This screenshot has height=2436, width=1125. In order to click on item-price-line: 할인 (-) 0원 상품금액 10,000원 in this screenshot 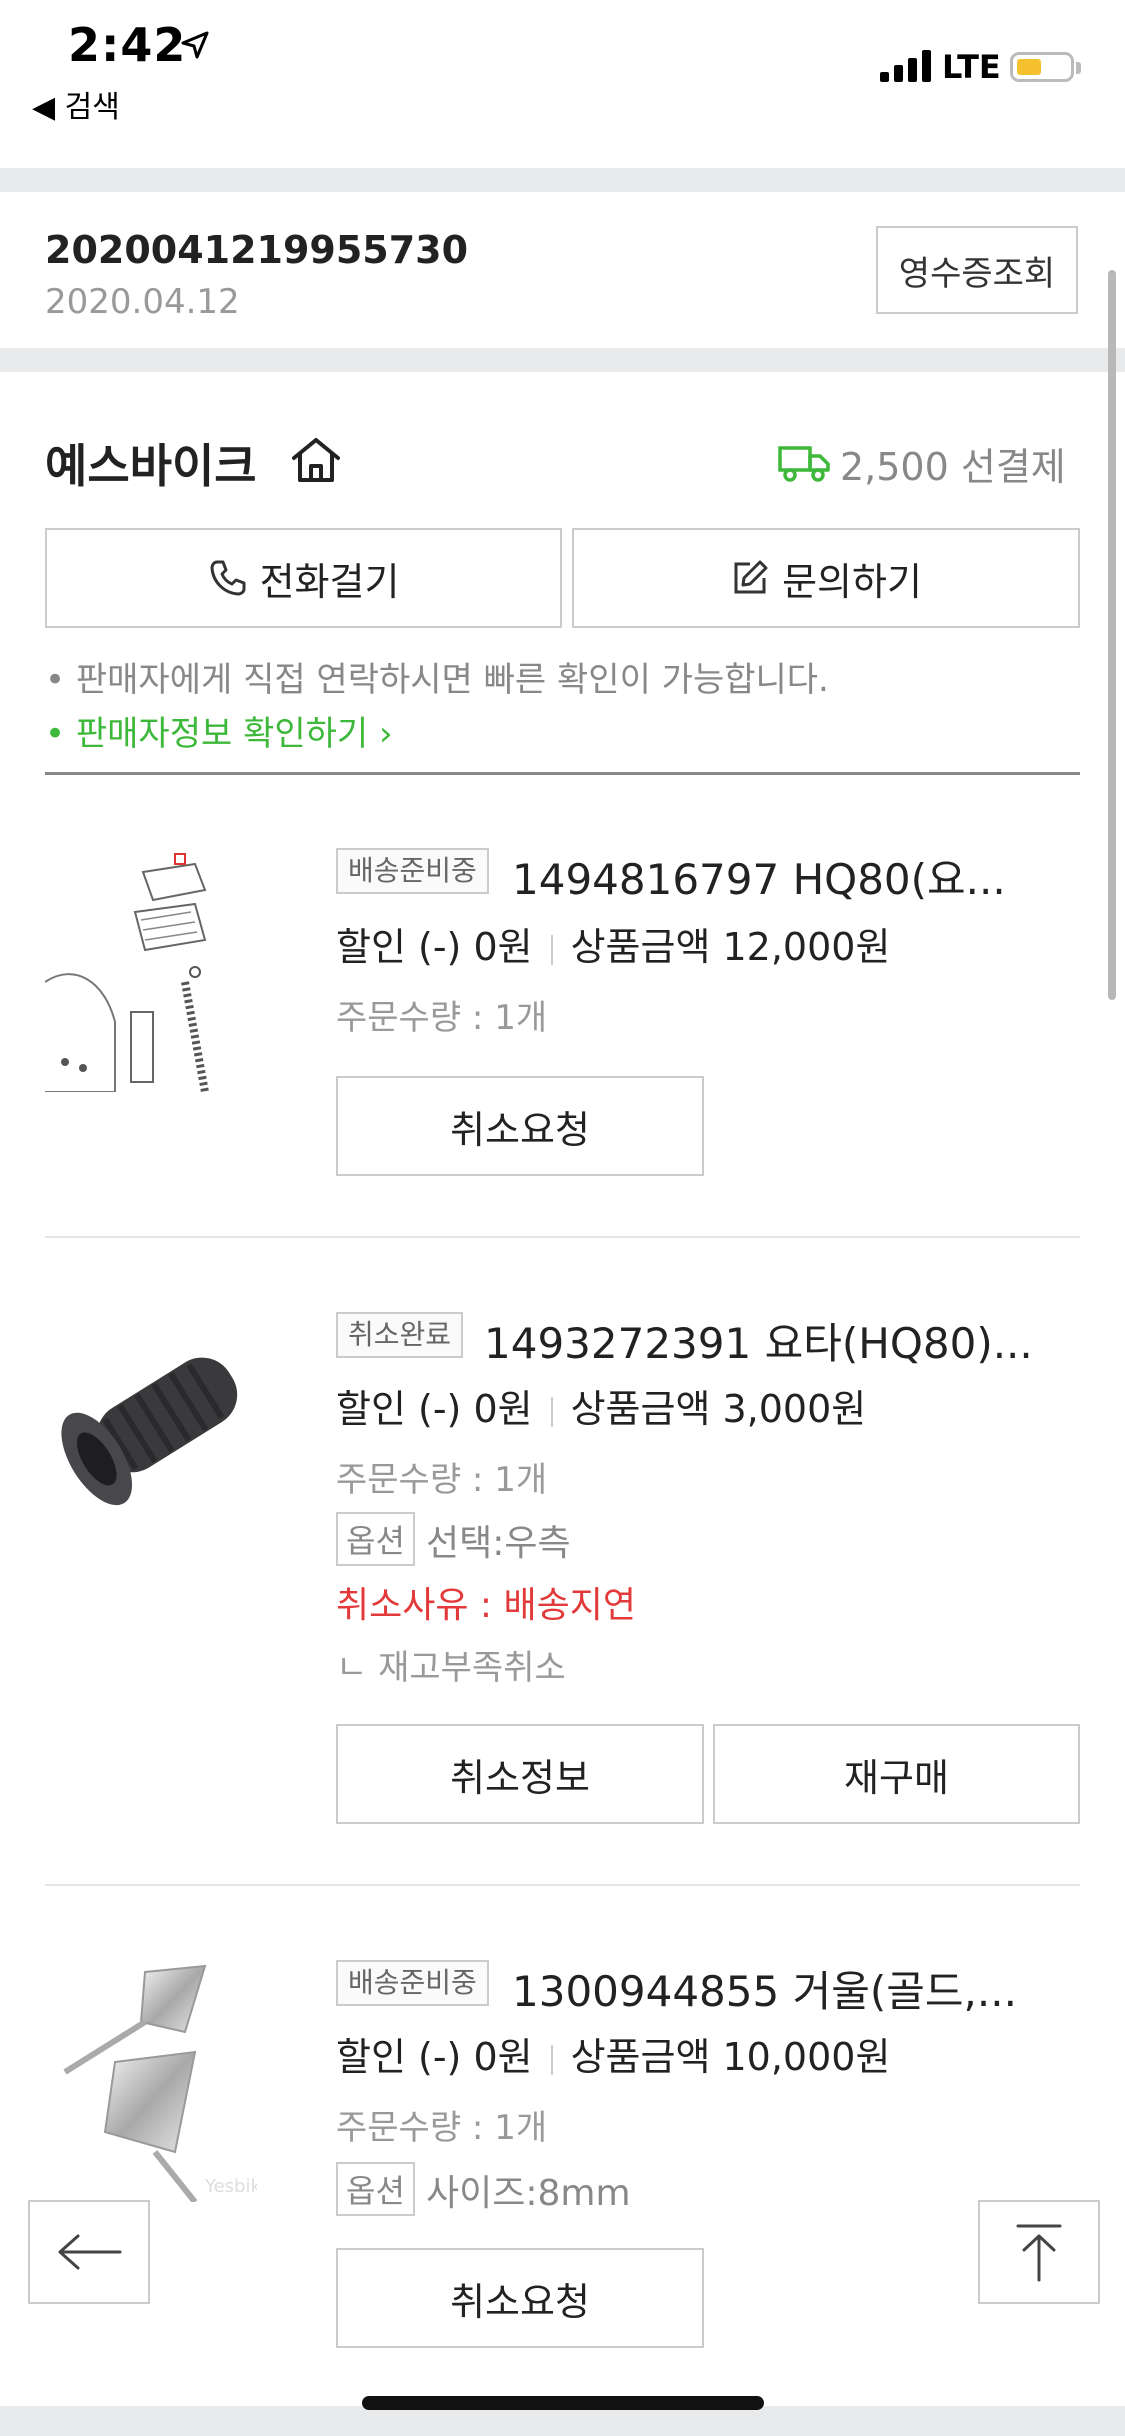, I will do `click(613, 2053)`.